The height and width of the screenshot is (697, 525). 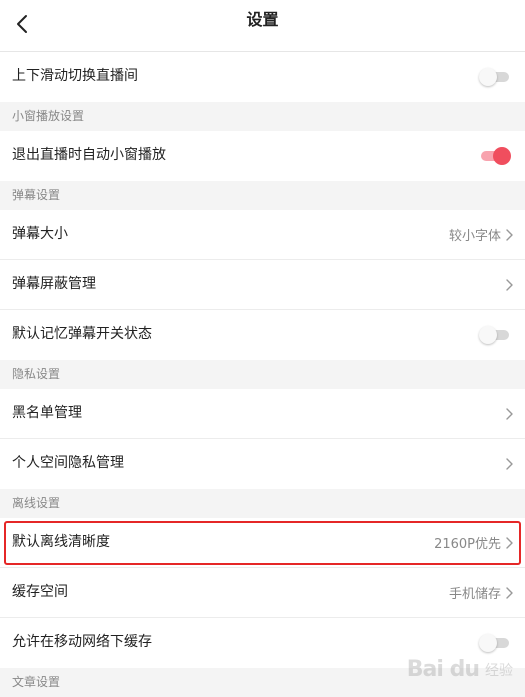 I want to click on page-title: 设置, so click(x=262, y=19).